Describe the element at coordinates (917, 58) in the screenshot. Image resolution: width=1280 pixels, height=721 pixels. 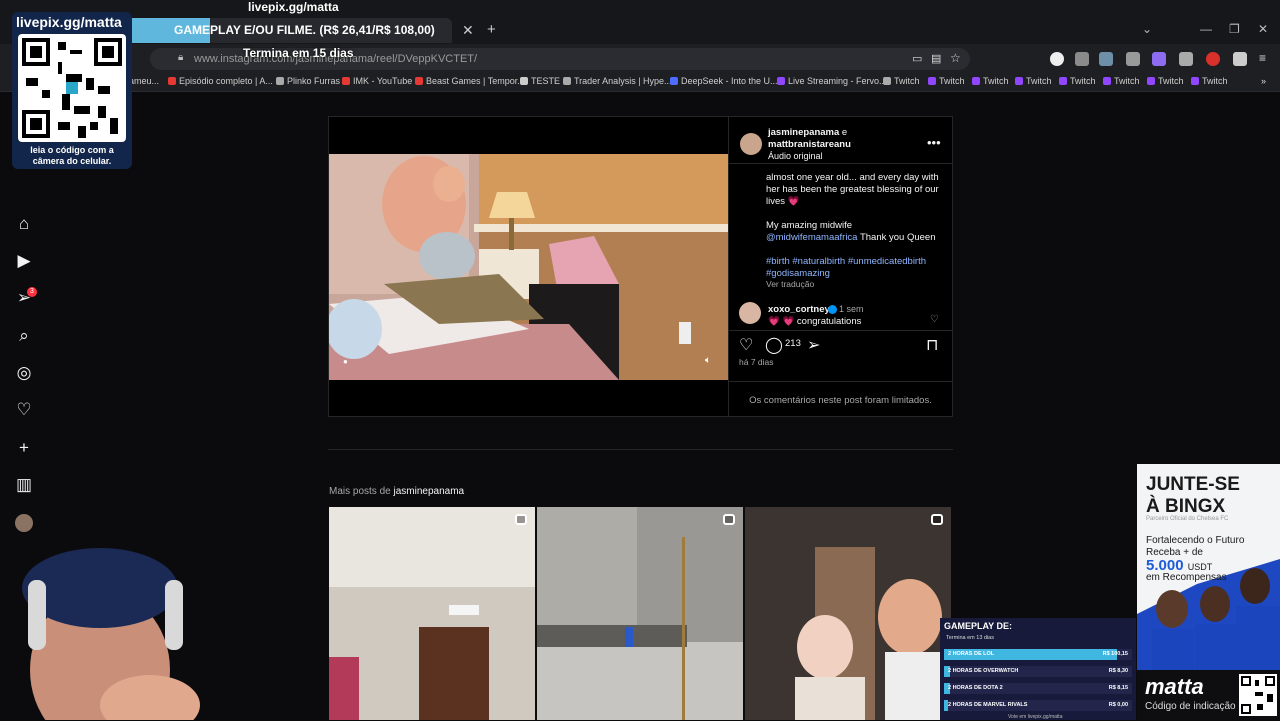
I see `pip-icon: ▭` at that location.